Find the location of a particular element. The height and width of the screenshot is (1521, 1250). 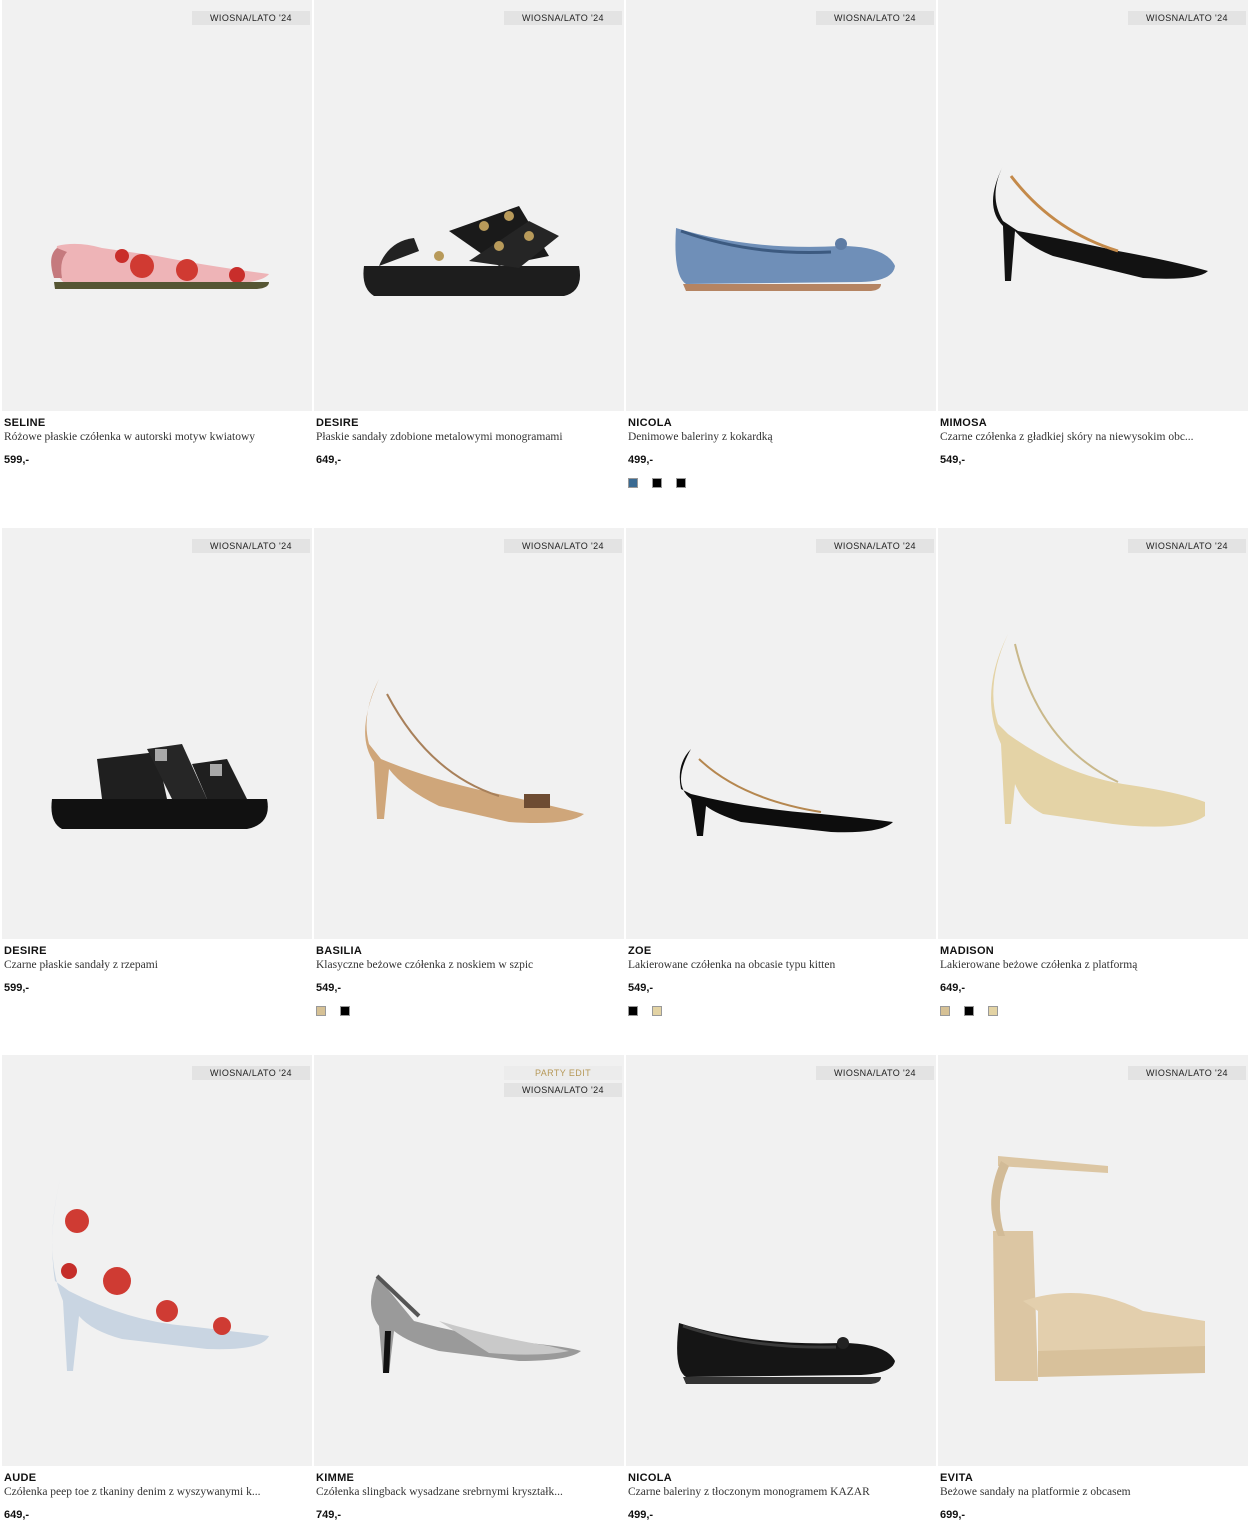

product-brand: ZOE is located at coordinates (782, 951).